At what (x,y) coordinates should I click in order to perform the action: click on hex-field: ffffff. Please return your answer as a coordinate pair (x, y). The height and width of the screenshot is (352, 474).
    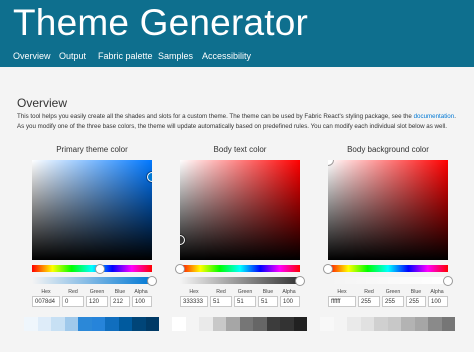
    Looking at the image, I should click on (342, 301).